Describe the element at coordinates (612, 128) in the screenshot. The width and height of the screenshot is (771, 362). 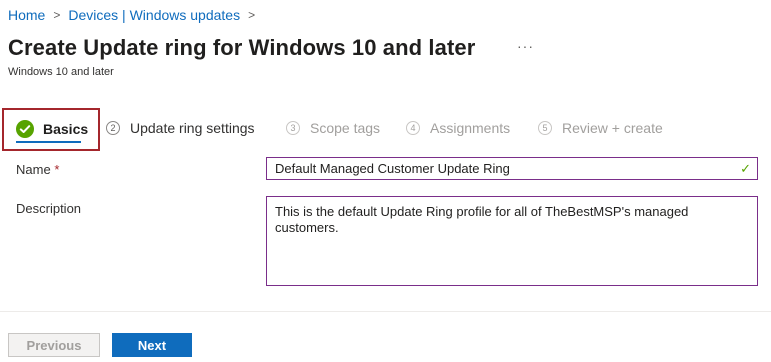
I see `step-label: Review + create` at that location.